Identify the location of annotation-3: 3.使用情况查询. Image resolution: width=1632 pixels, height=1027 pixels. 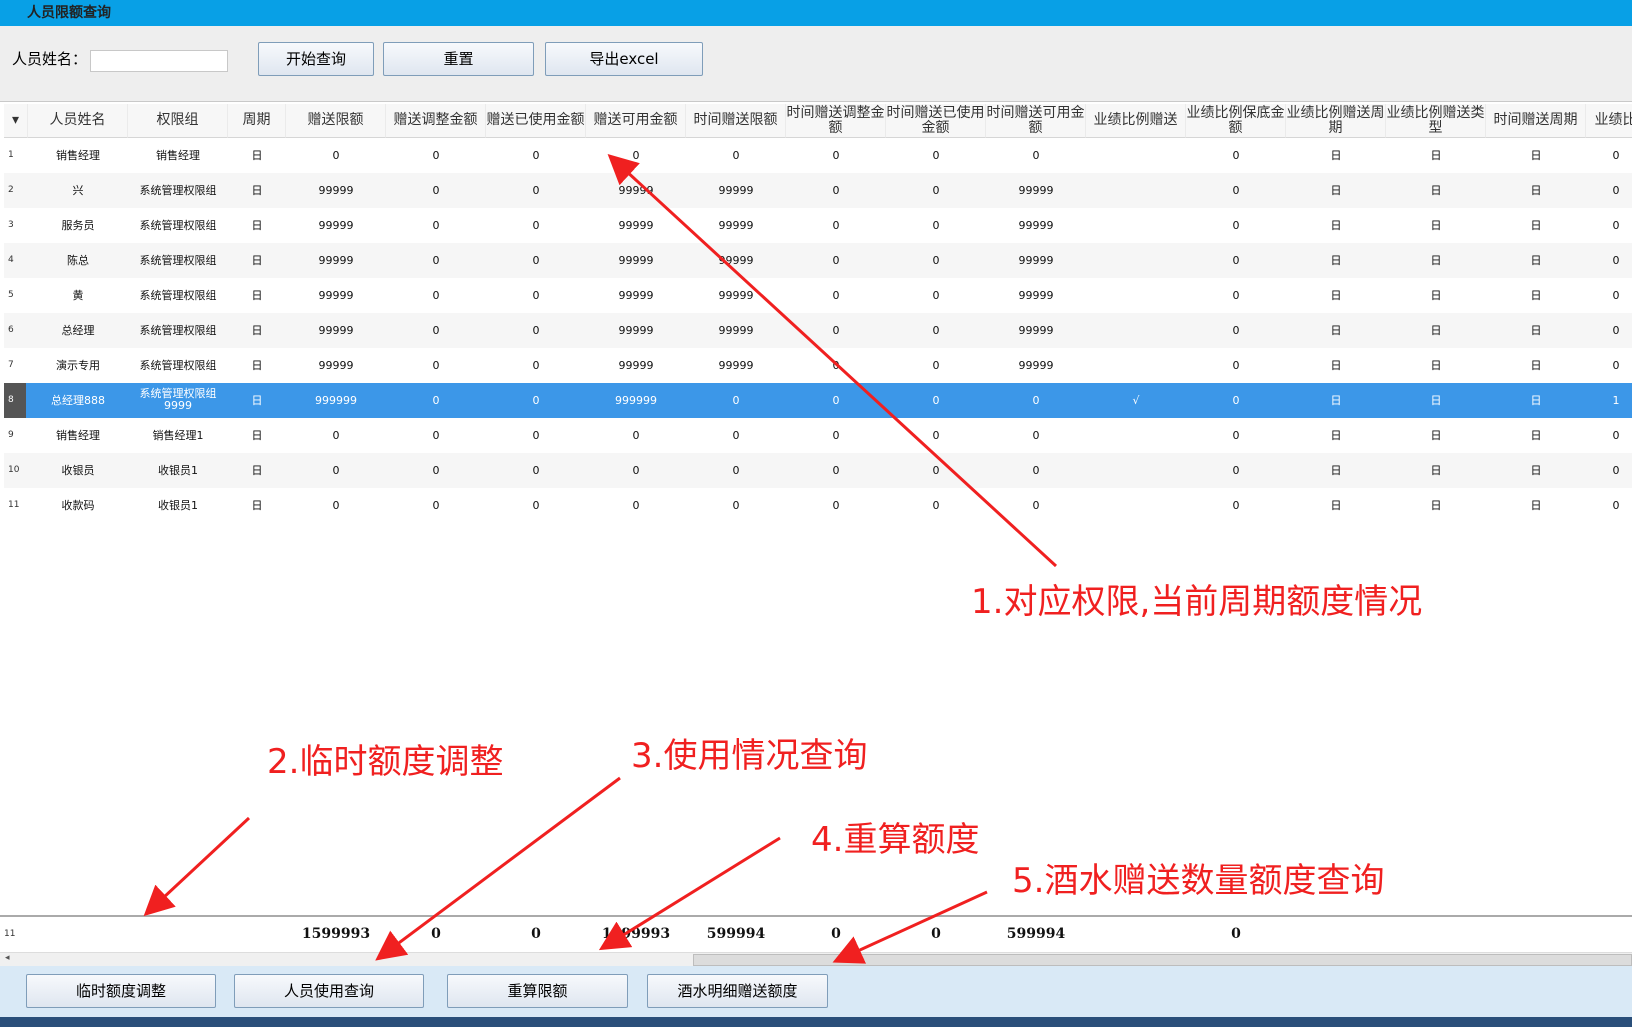
(749, 756).